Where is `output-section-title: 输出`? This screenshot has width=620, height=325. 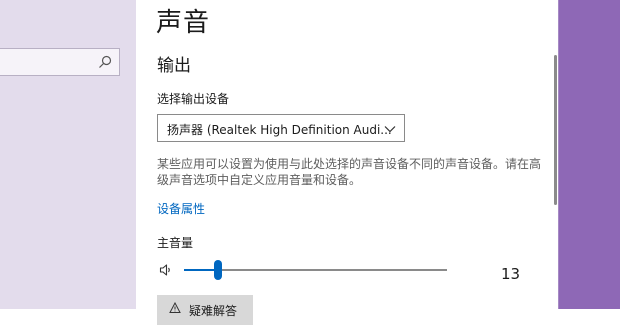
output-section-title: 输出 is located at coordinates (174, 66).